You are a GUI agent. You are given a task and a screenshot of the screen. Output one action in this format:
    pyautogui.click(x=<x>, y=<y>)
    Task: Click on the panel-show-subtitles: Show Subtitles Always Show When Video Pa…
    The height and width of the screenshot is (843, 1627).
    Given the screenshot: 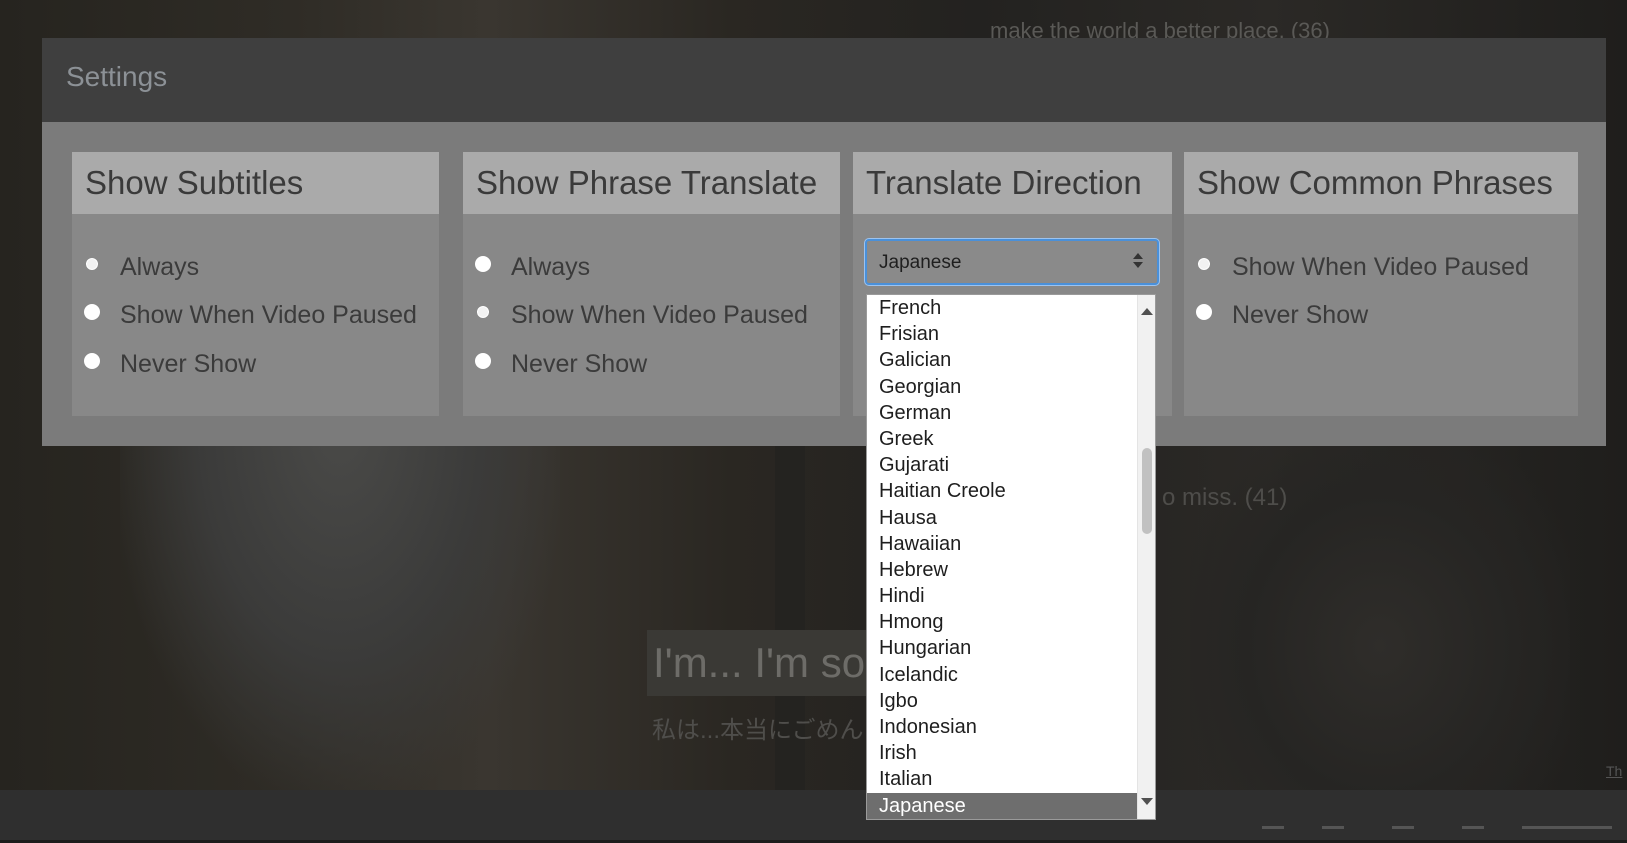 What is the action you would take?
    pyautogui.click(x=255, y=284)
    